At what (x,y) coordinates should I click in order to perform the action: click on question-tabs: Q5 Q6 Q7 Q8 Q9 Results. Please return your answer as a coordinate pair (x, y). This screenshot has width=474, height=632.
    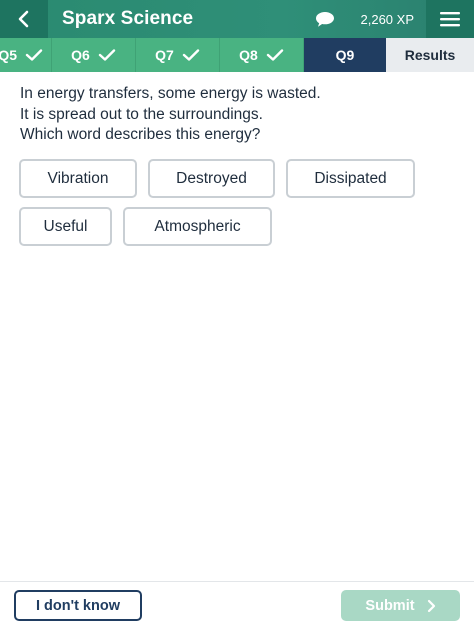
    Looking at the image, I should click on (237, 55).